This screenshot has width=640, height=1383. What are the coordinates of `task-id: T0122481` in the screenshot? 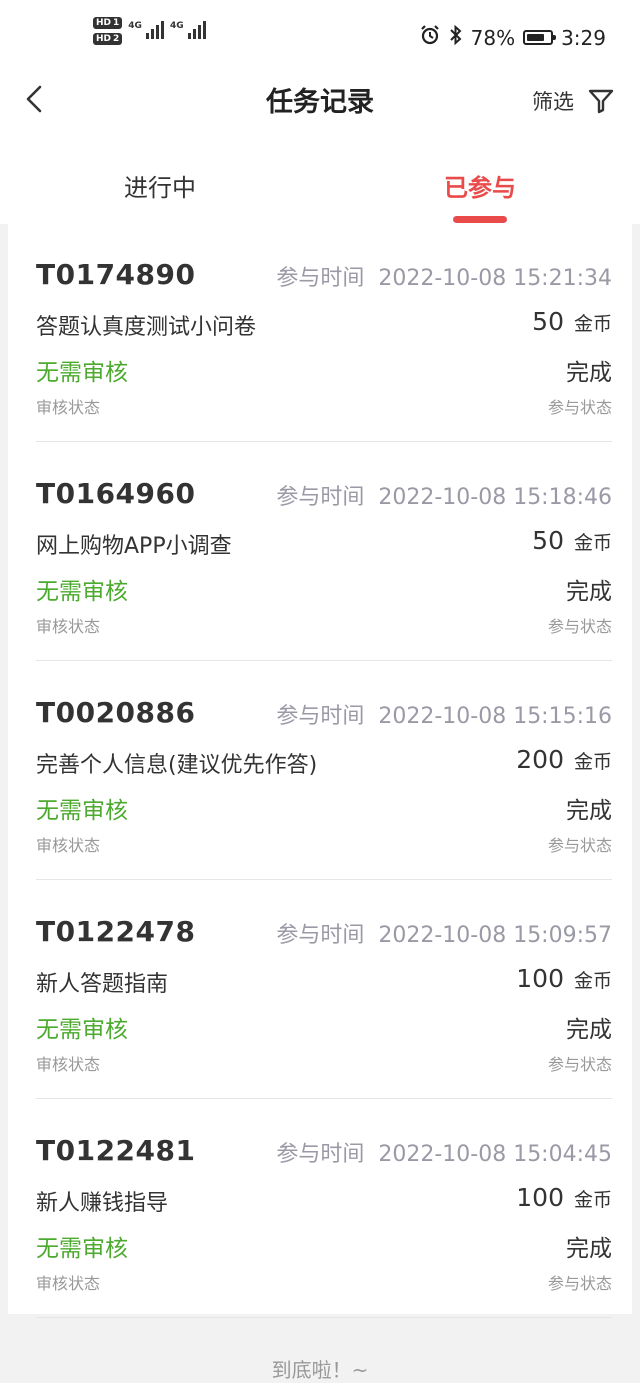 It's located at (116, 1150).